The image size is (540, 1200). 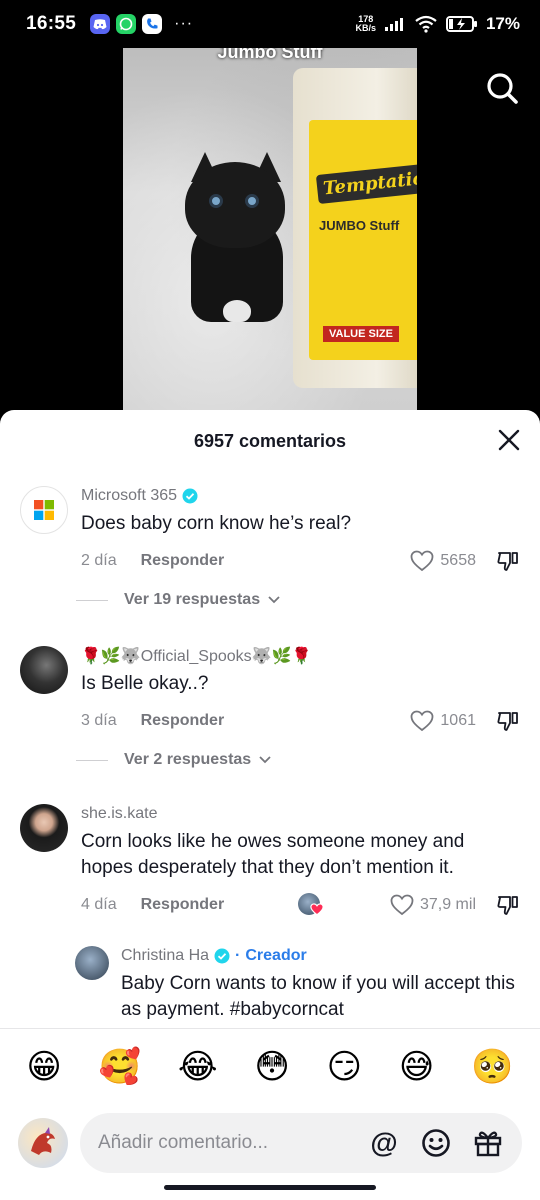 I want to click on creator-liked-avatar, so click(x=312, y=905).